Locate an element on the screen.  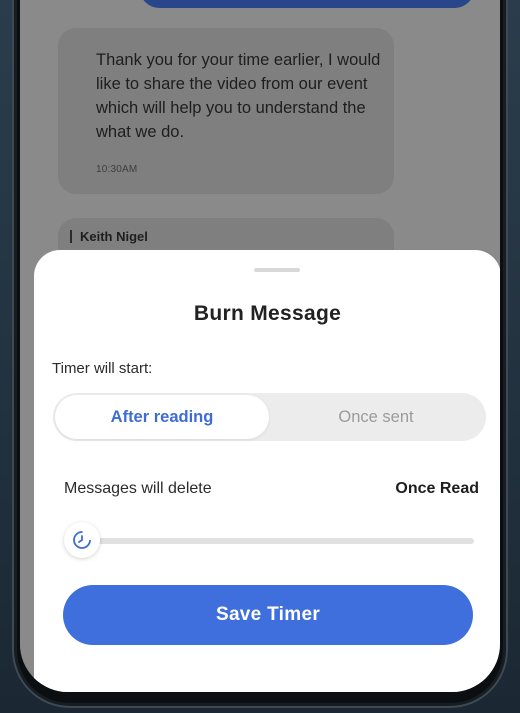
timer-start-selector: After reading Once sent is located at coordinates (269, 417).